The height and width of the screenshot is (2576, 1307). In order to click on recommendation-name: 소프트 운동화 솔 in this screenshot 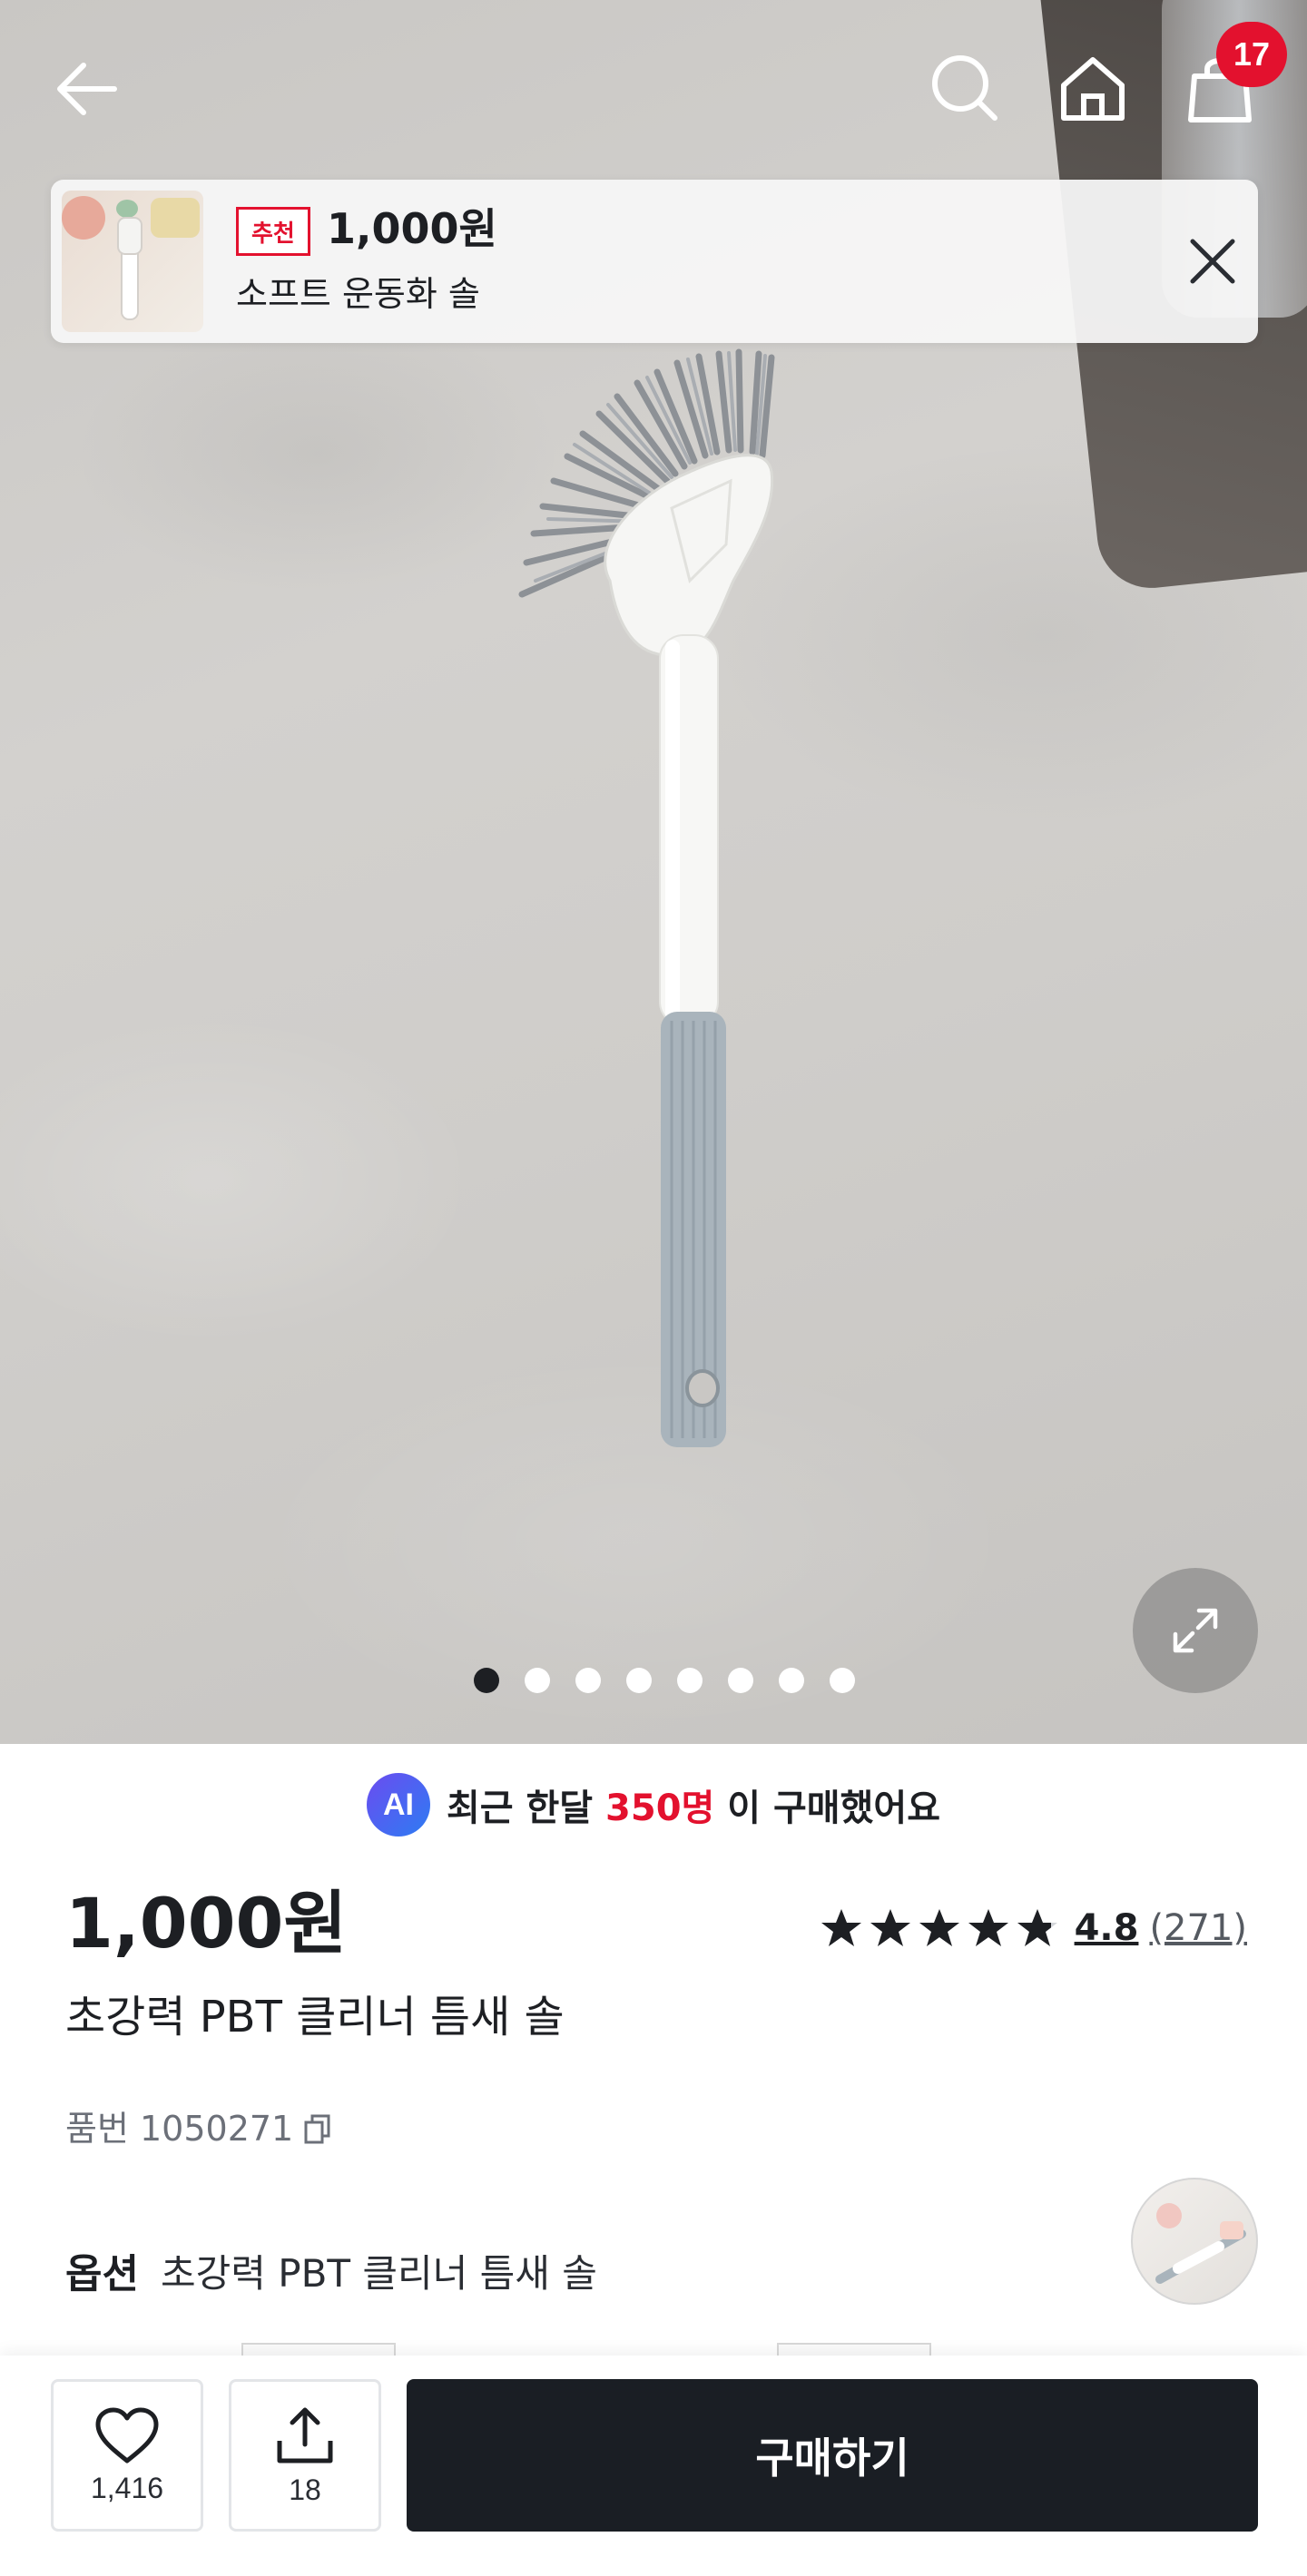, I will do `click(358, 294)`.